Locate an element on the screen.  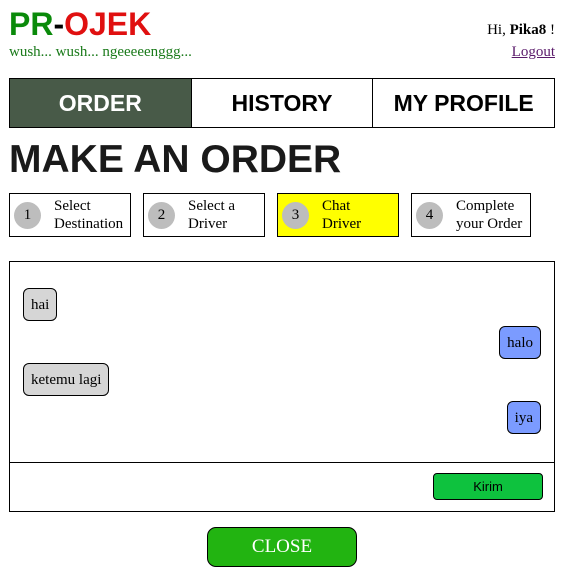
tab-order: ORDER is located at coordinates (100, 103).